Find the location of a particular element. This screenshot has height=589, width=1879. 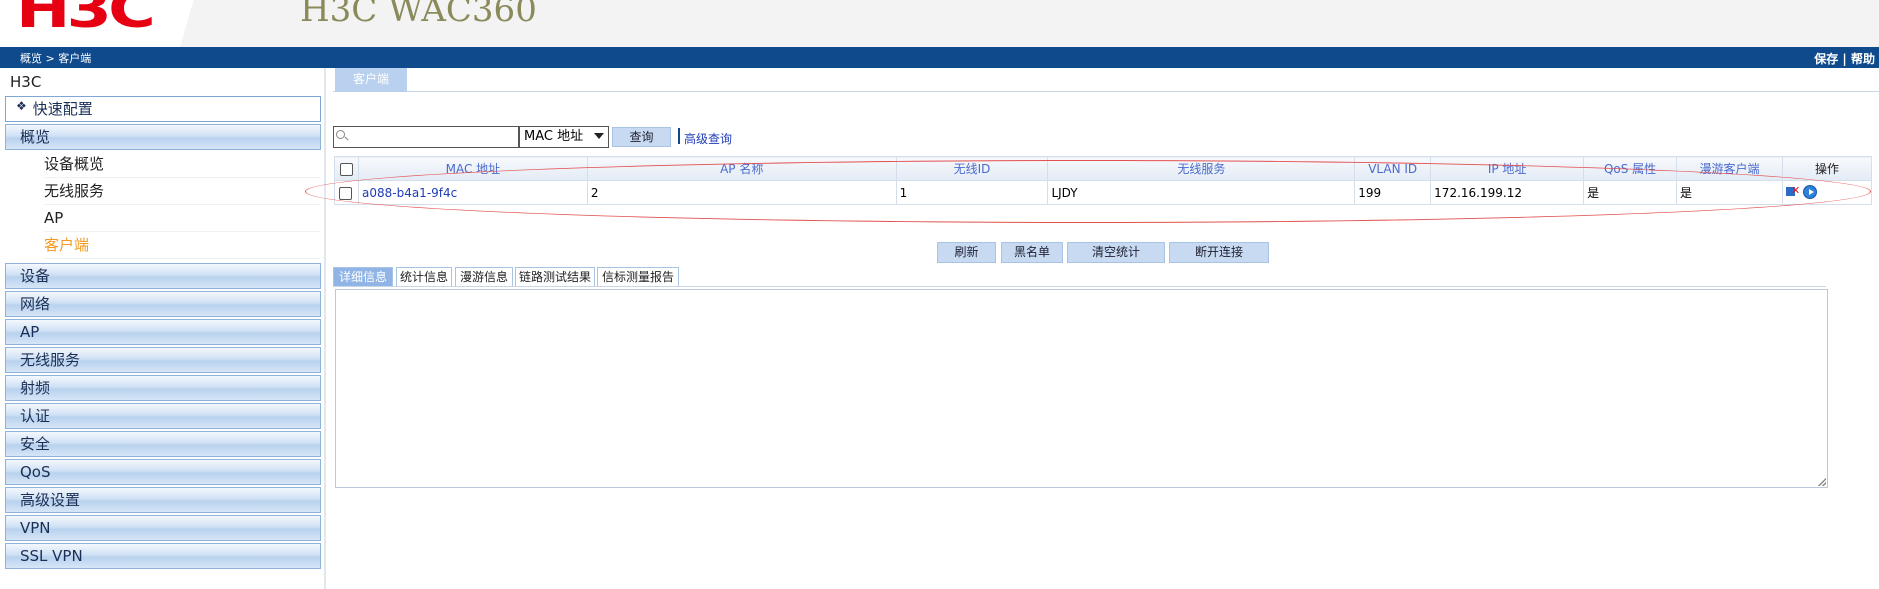

sidebar-section-label: SSL VPN is located at coordinates (51, 556).